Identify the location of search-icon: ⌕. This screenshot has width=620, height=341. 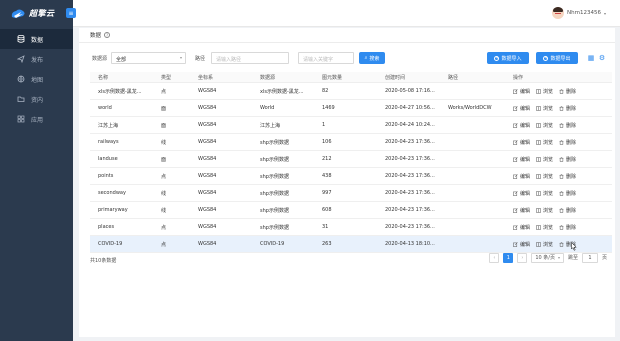
(366, 58).